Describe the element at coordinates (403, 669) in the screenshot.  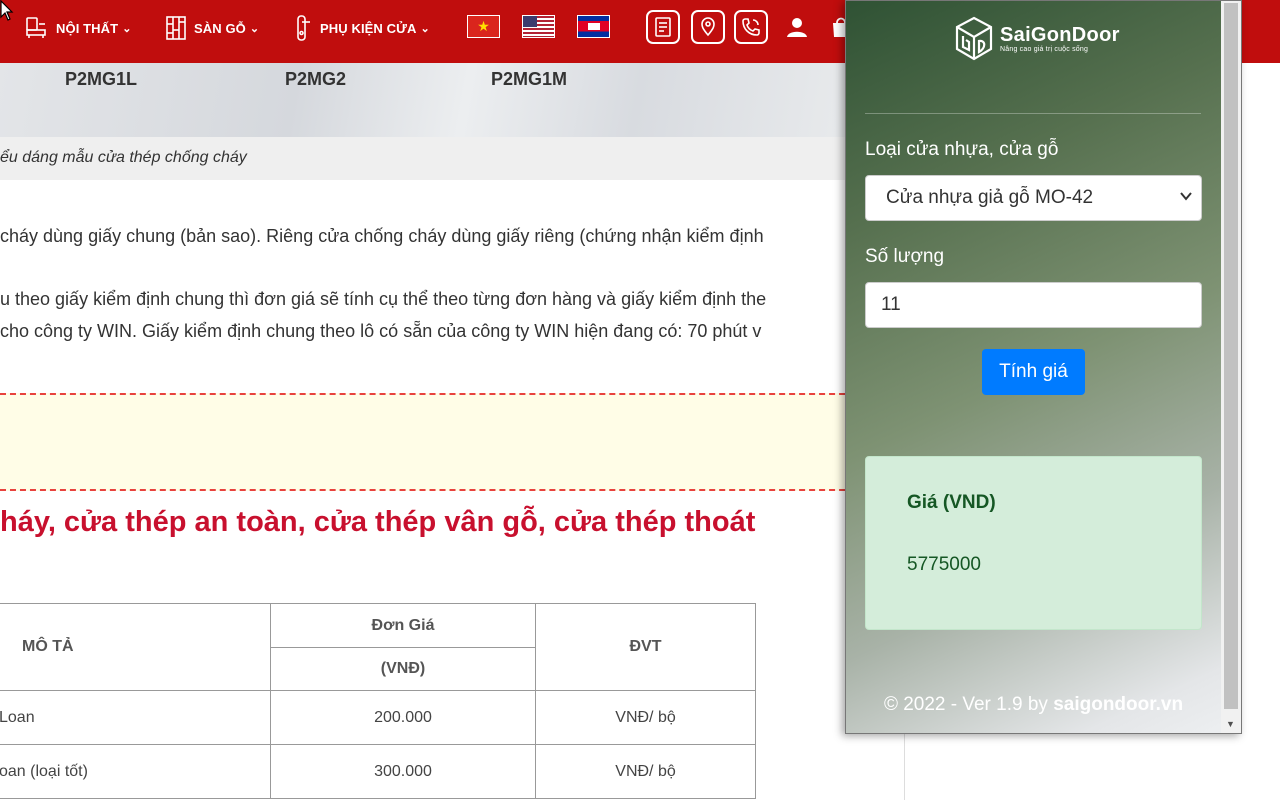
I see `table-header-price-unit: (VNĐ)` at that location.